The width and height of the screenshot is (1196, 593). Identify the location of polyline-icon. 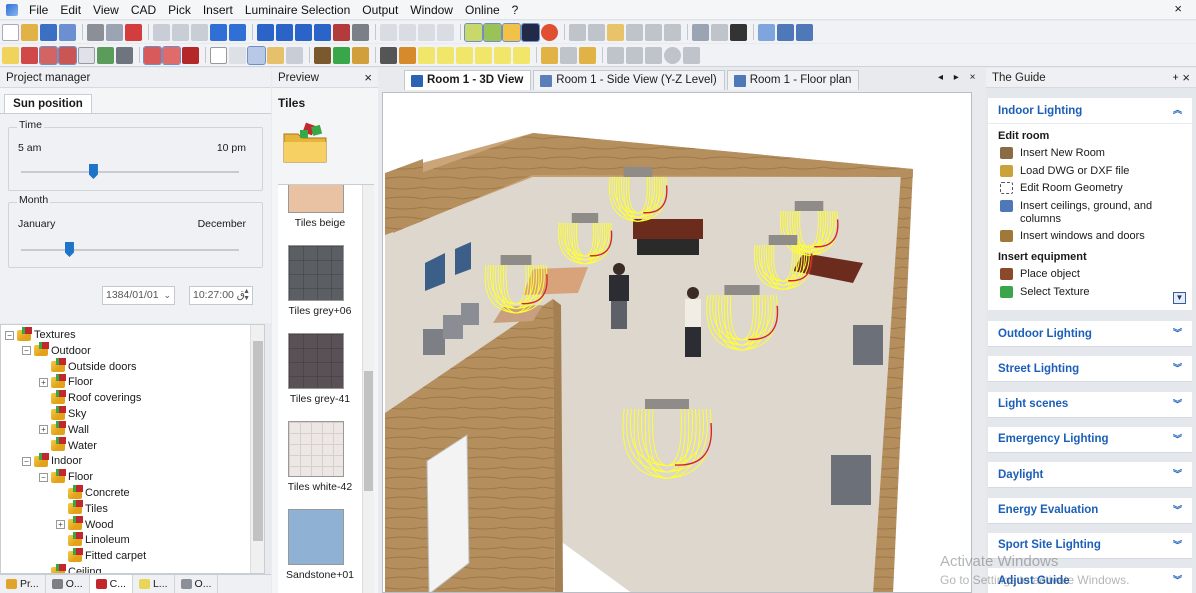
(634, 55).